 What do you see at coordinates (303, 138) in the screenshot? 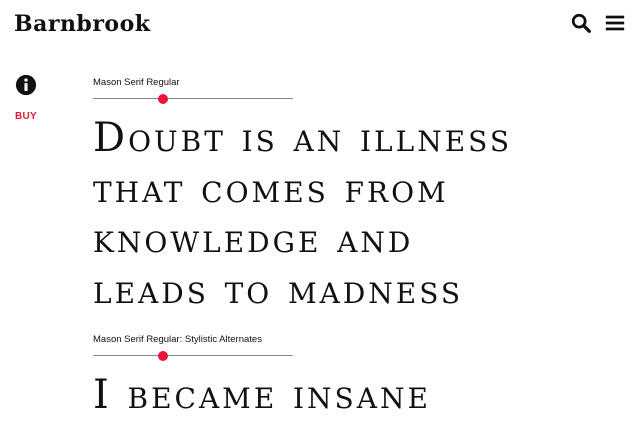
I see `specimen-line: Doubt is an illness` at bounding box center [303, 138].